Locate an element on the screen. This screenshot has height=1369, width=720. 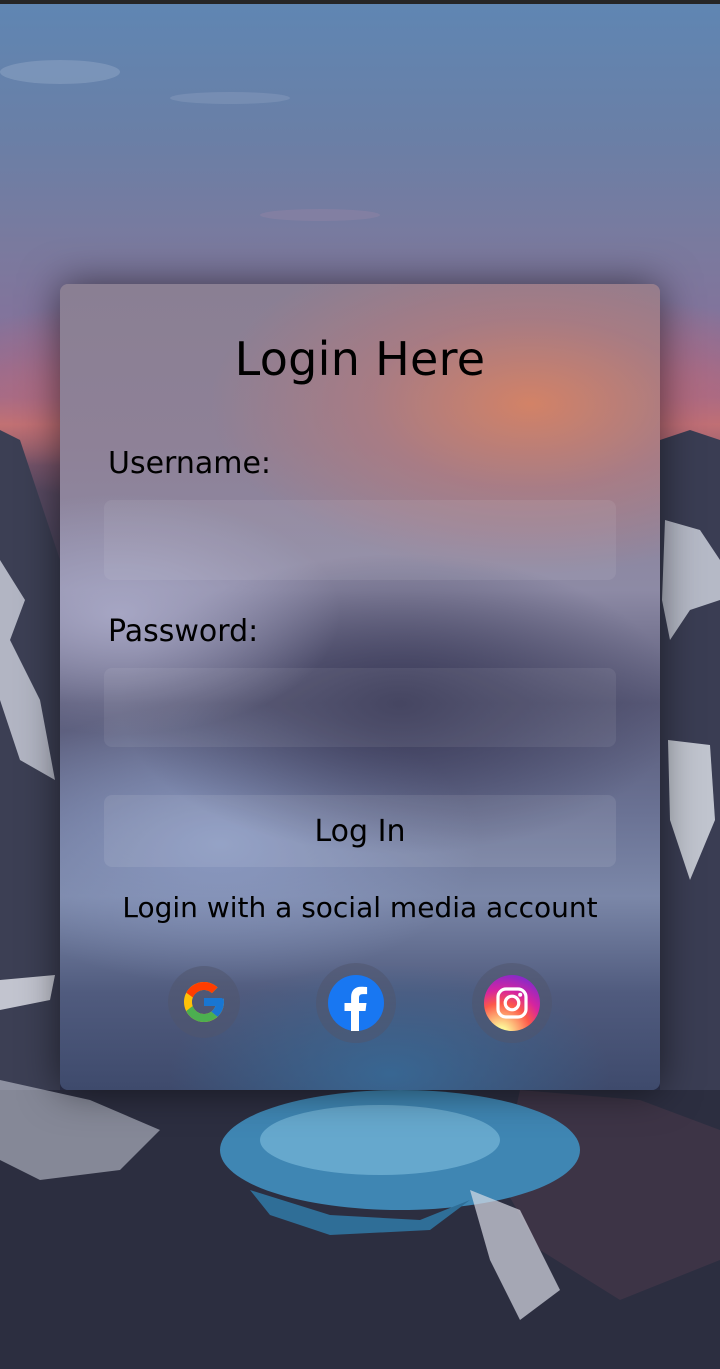
facebook-login-button is located at coordinates (356, 1003).